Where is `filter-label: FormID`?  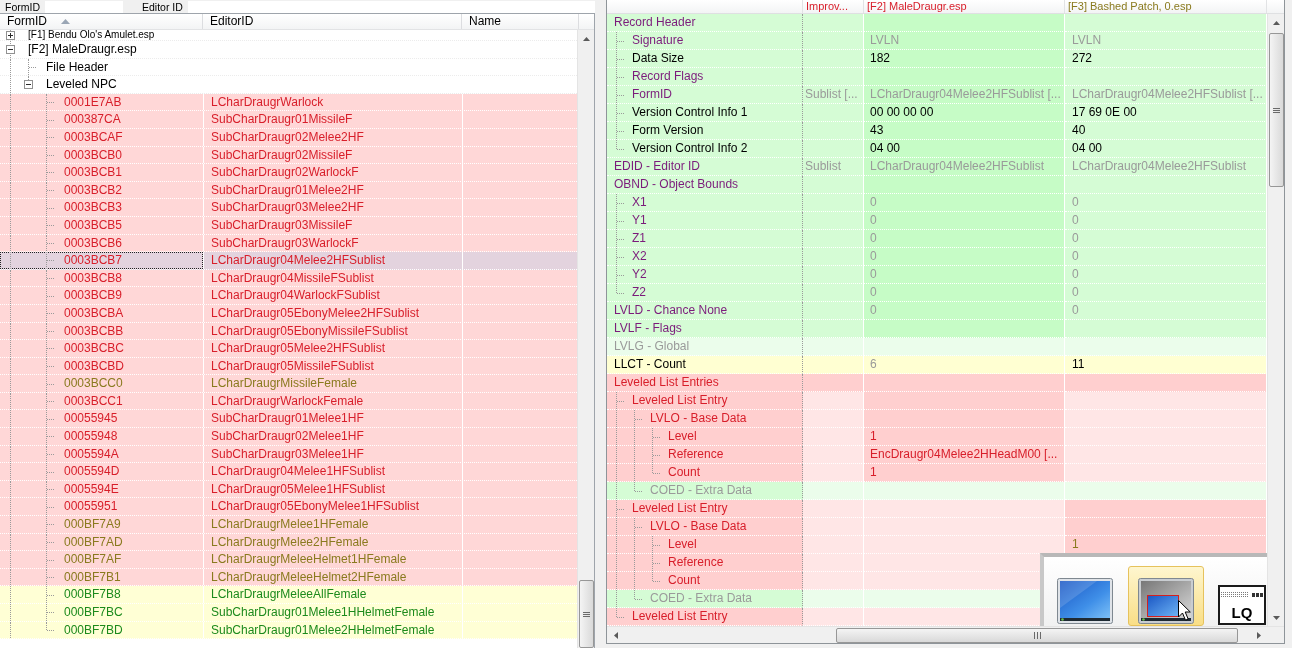
filter-label: FormID is located at coordinates (22, 6).